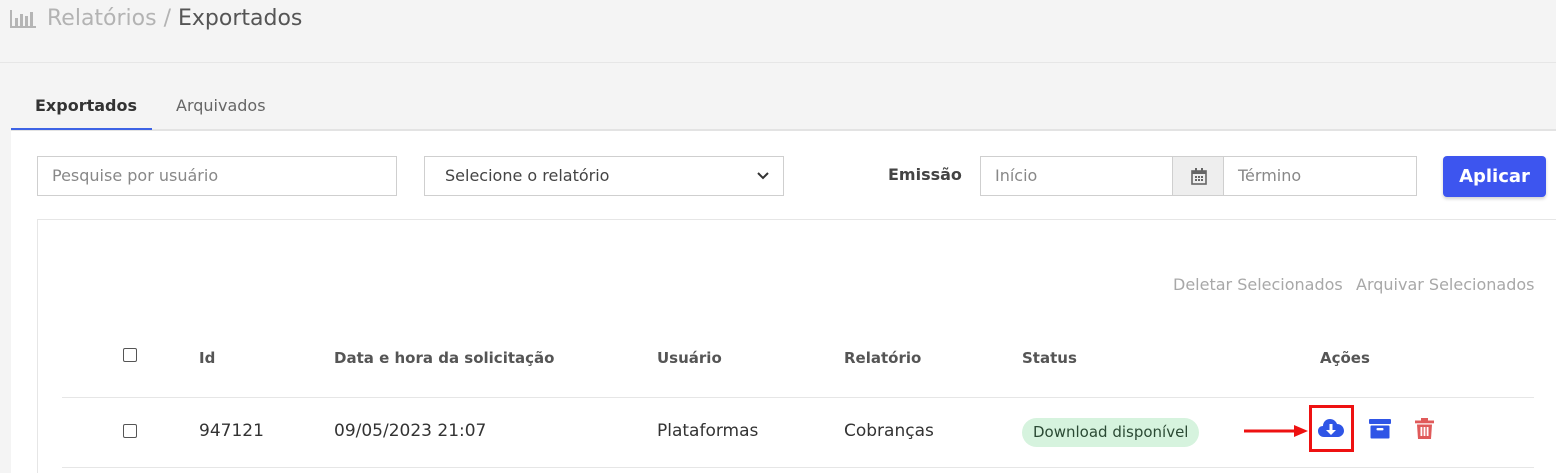 The width and height of the screenshot is (1556, 473). What do you see at coordinates (1111, 432) in the screenshot?
I see `status-badge: Download disponível` at bounding box center [1111, 432].